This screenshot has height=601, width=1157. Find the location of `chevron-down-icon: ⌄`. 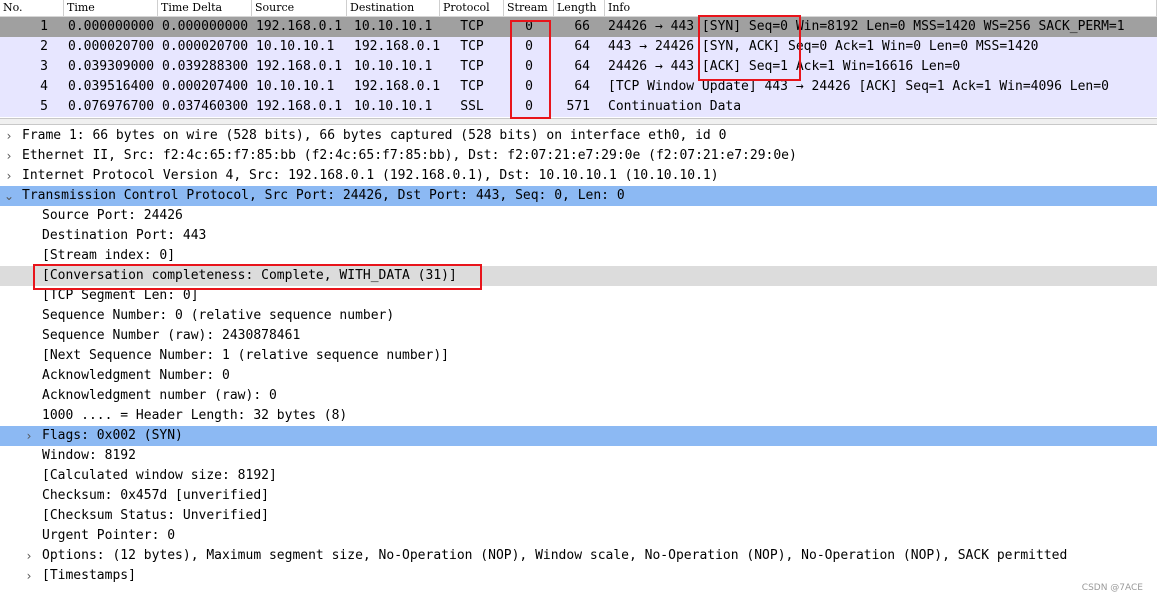

chevron-down-icon: ⌄ is located at coordinates (9, 196).